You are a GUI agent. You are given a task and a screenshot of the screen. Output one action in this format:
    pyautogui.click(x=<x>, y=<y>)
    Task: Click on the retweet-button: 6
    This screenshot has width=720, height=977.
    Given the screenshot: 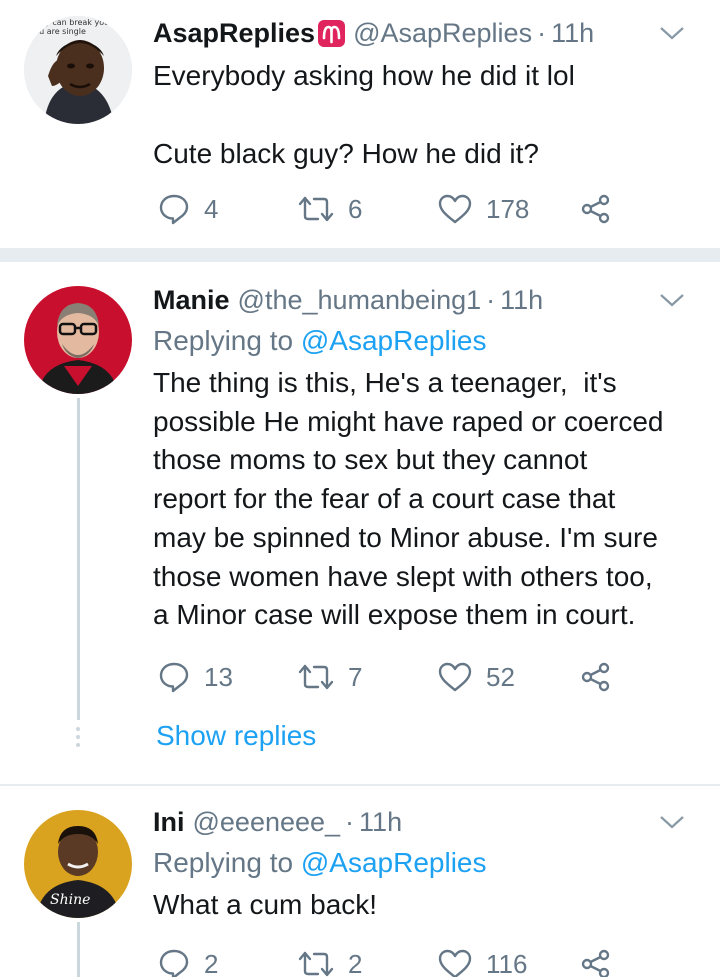 What is the action you would take?
    pyautogui.click(x=330, y=209)
    